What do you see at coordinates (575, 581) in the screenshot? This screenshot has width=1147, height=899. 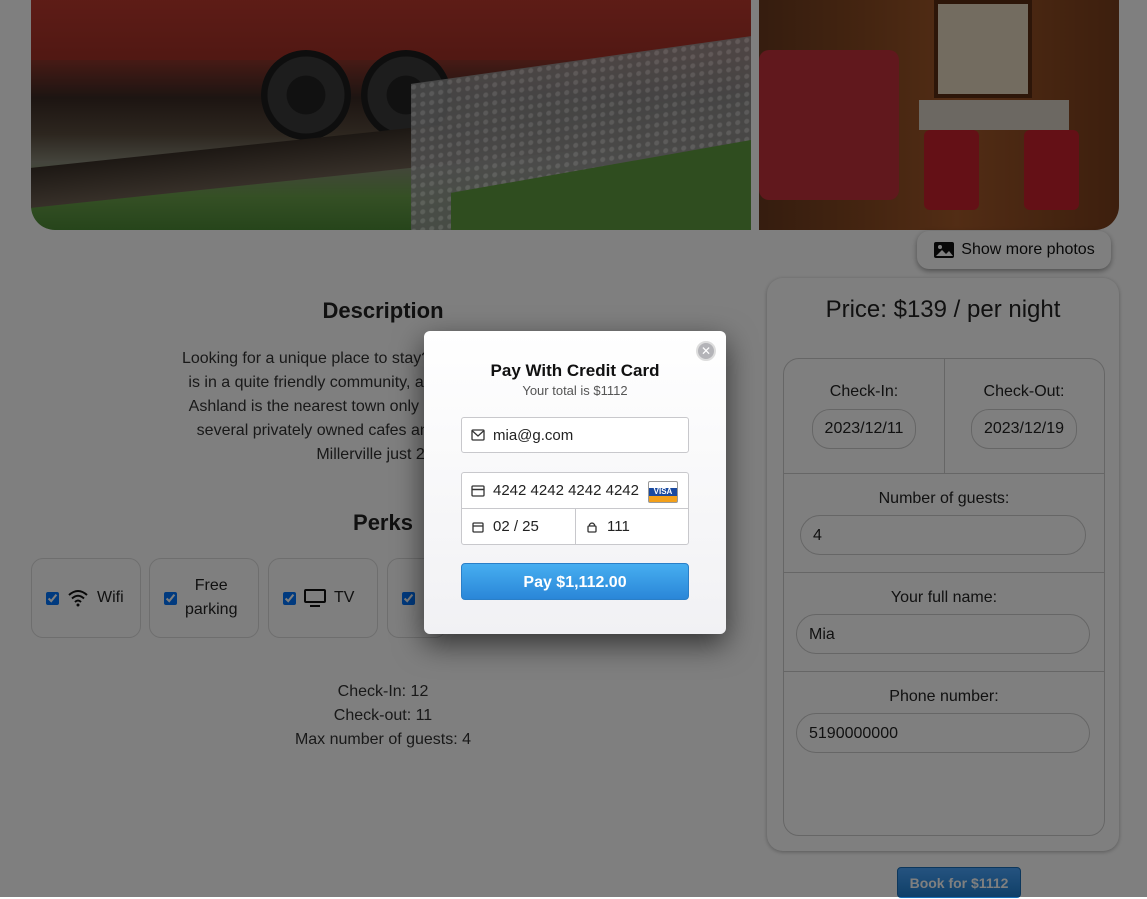 I see `pay-button: Pay $1,112.00` at bounding box center [575, 581].